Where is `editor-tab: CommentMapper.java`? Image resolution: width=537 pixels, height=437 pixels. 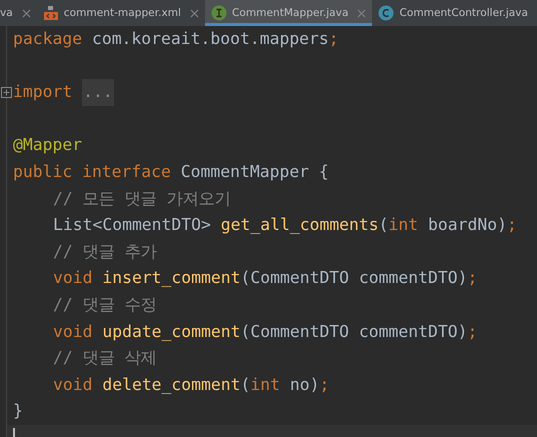 editor-tab: CommentMapper.java is located at coordinates (288, 13).